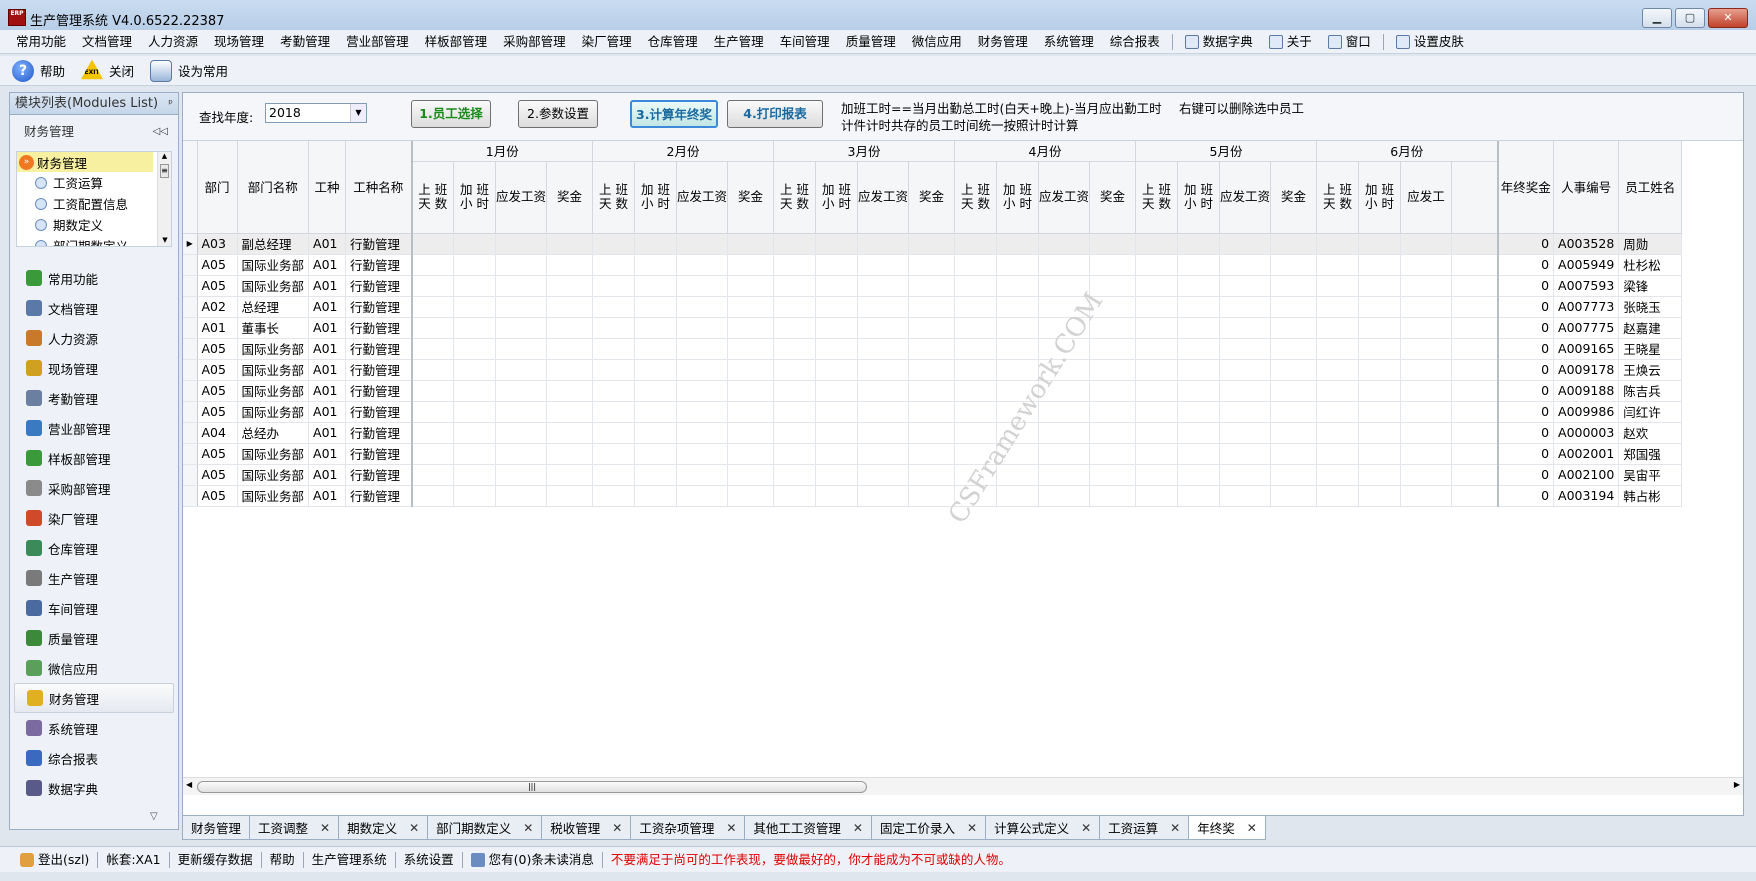 This screenshot has width=1756, height=881. Describe the element at coordinates (1650, 412) in the screenshot. I see `employee-name-cell: 闫红许` at that location.